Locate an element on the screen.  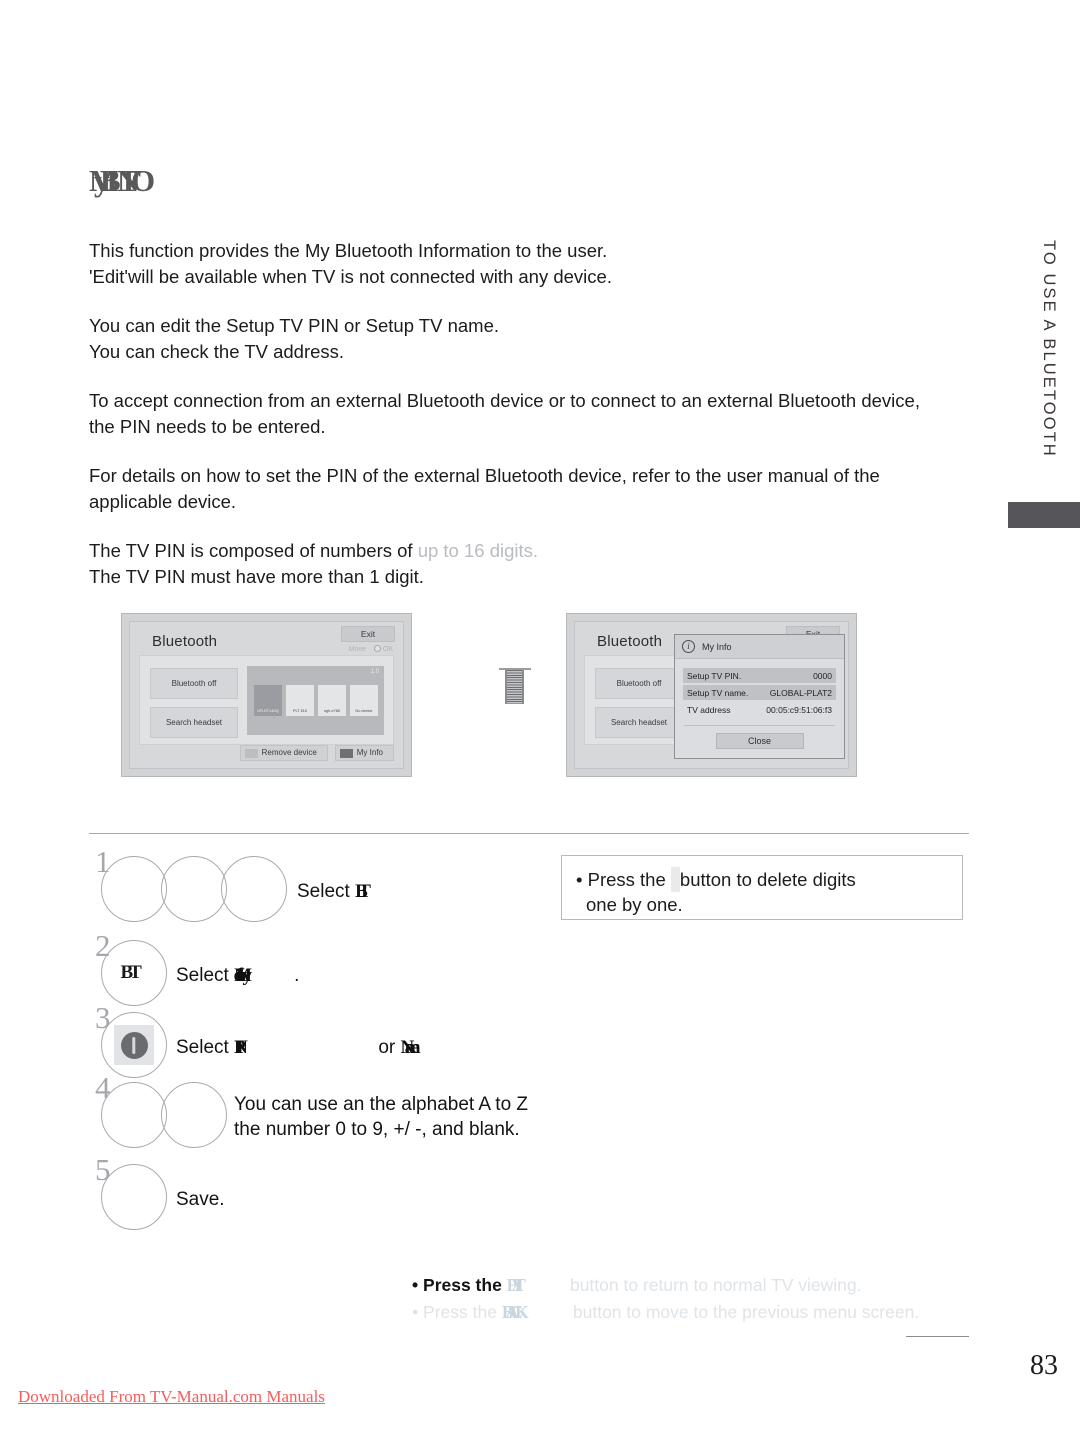
device-card: sgh-e780 is located at coordinates (332, 700).